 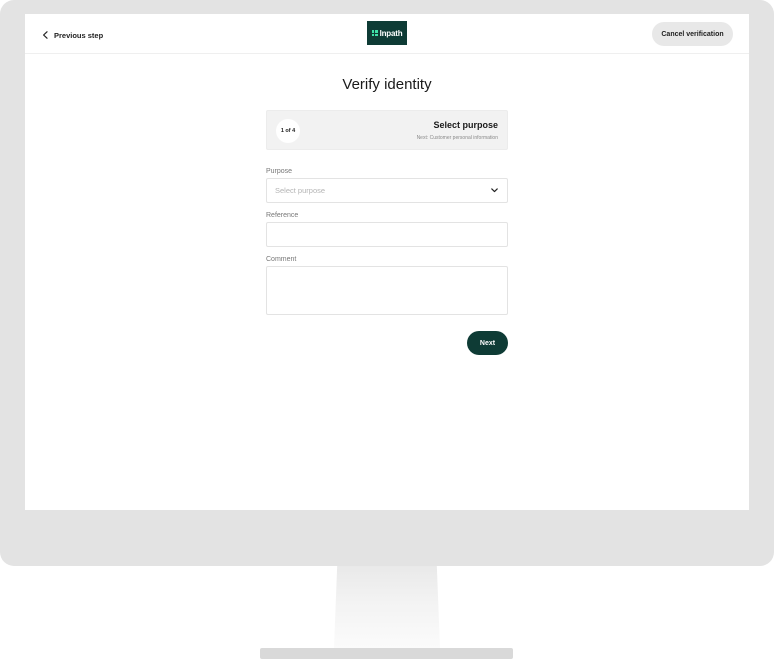 What do you see at coordinates (300, 190) in the screenshot?
I see `purpose-select-placeholder: Select purpose` at bounding box center [300, 190].